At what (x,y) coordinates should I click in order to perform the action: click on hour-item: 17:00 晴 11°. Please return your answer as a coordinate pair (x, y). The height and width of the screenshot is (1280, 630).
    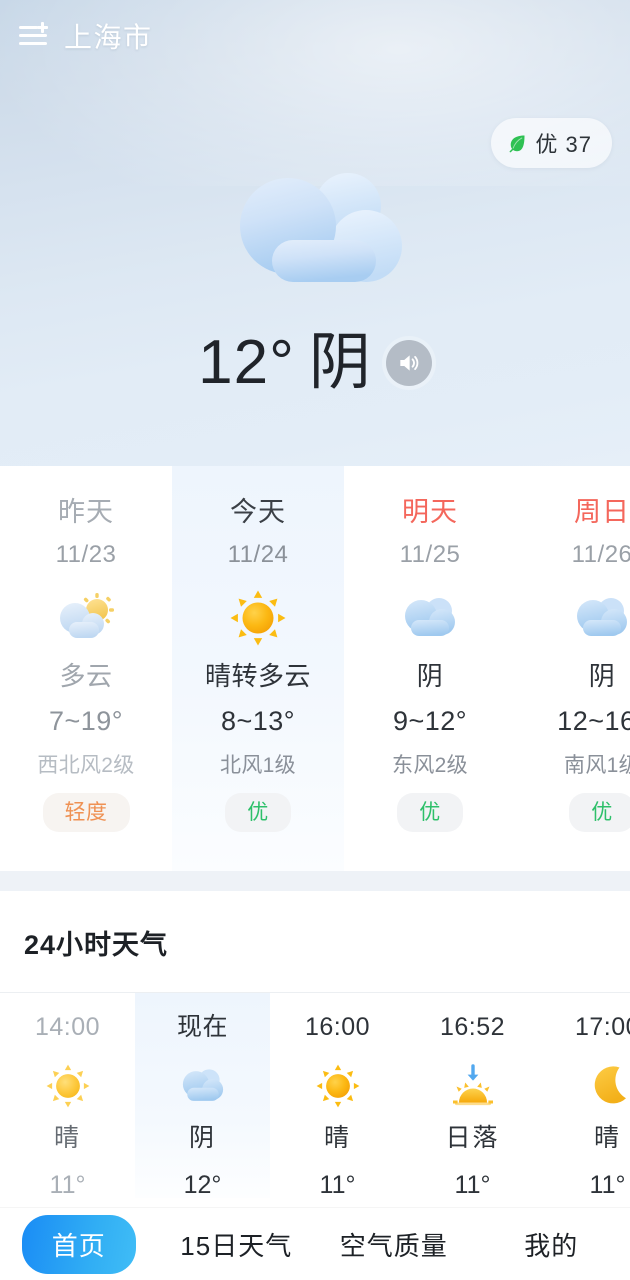
    Looking at the image, I should click on (585, 1095).